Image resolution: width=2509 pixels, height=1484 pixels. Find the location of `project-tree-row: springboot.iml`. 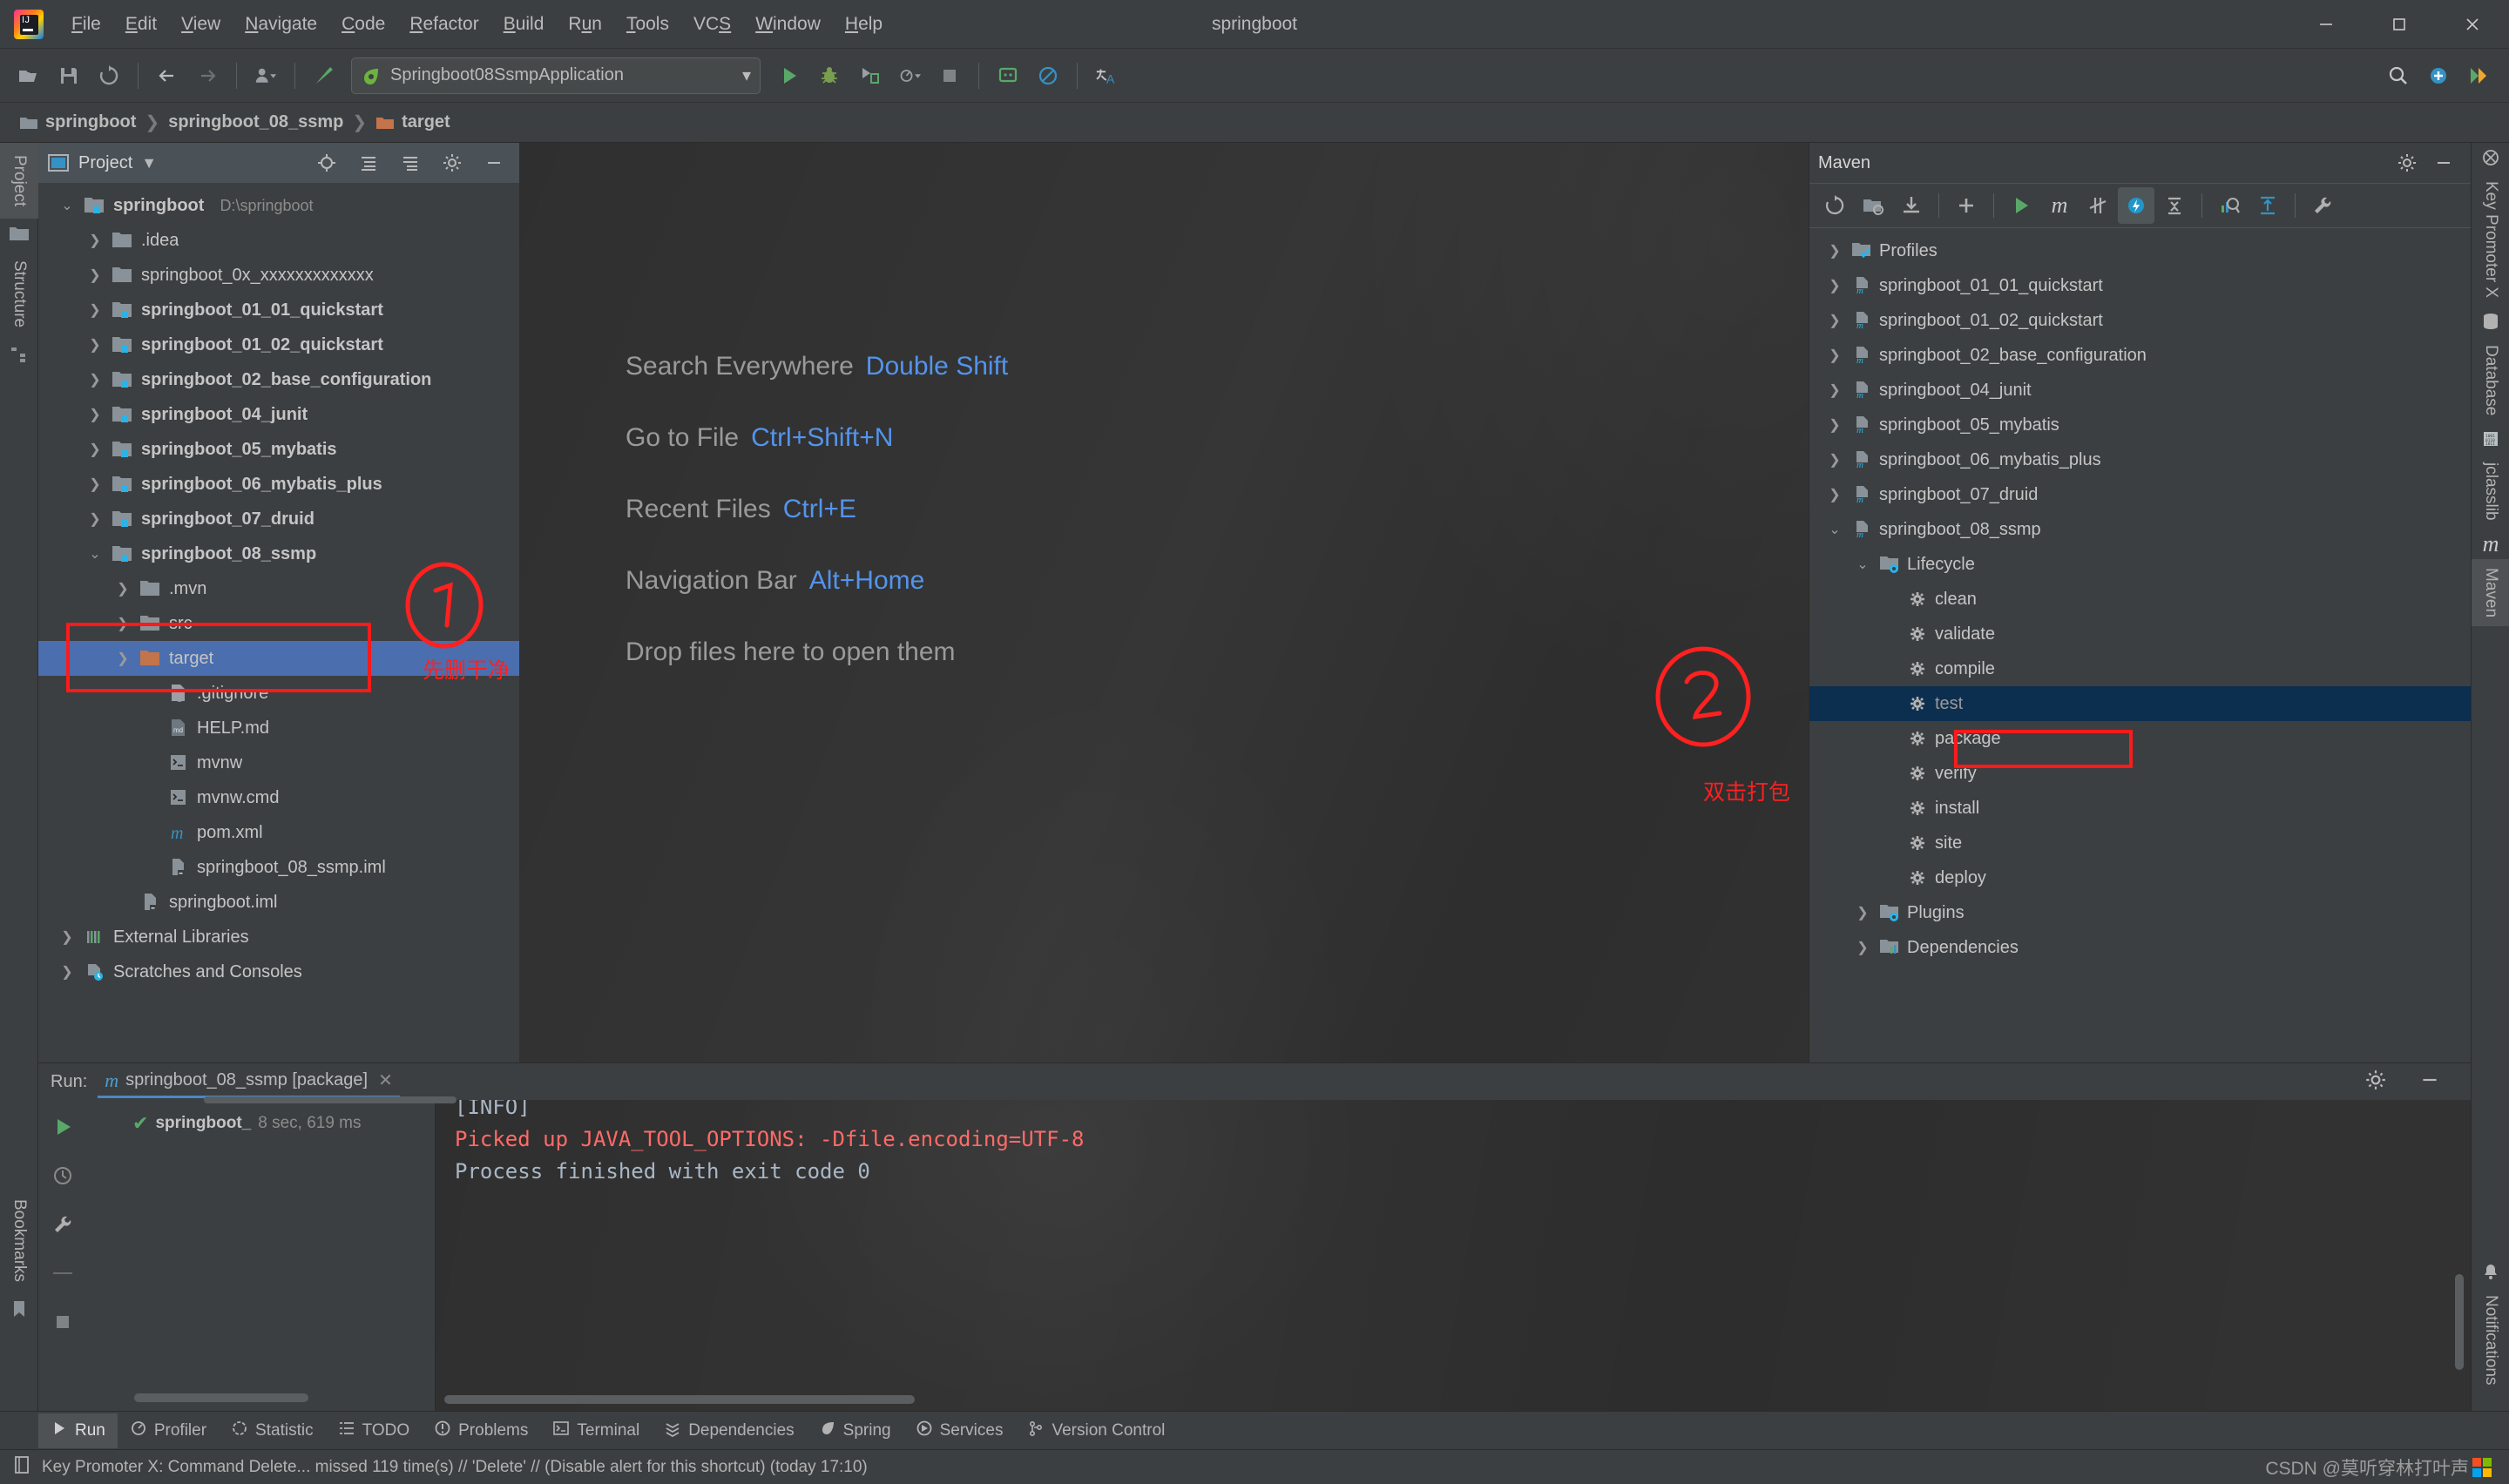

project-tree-row: springboot.iml is located at coordinates (278, 902).